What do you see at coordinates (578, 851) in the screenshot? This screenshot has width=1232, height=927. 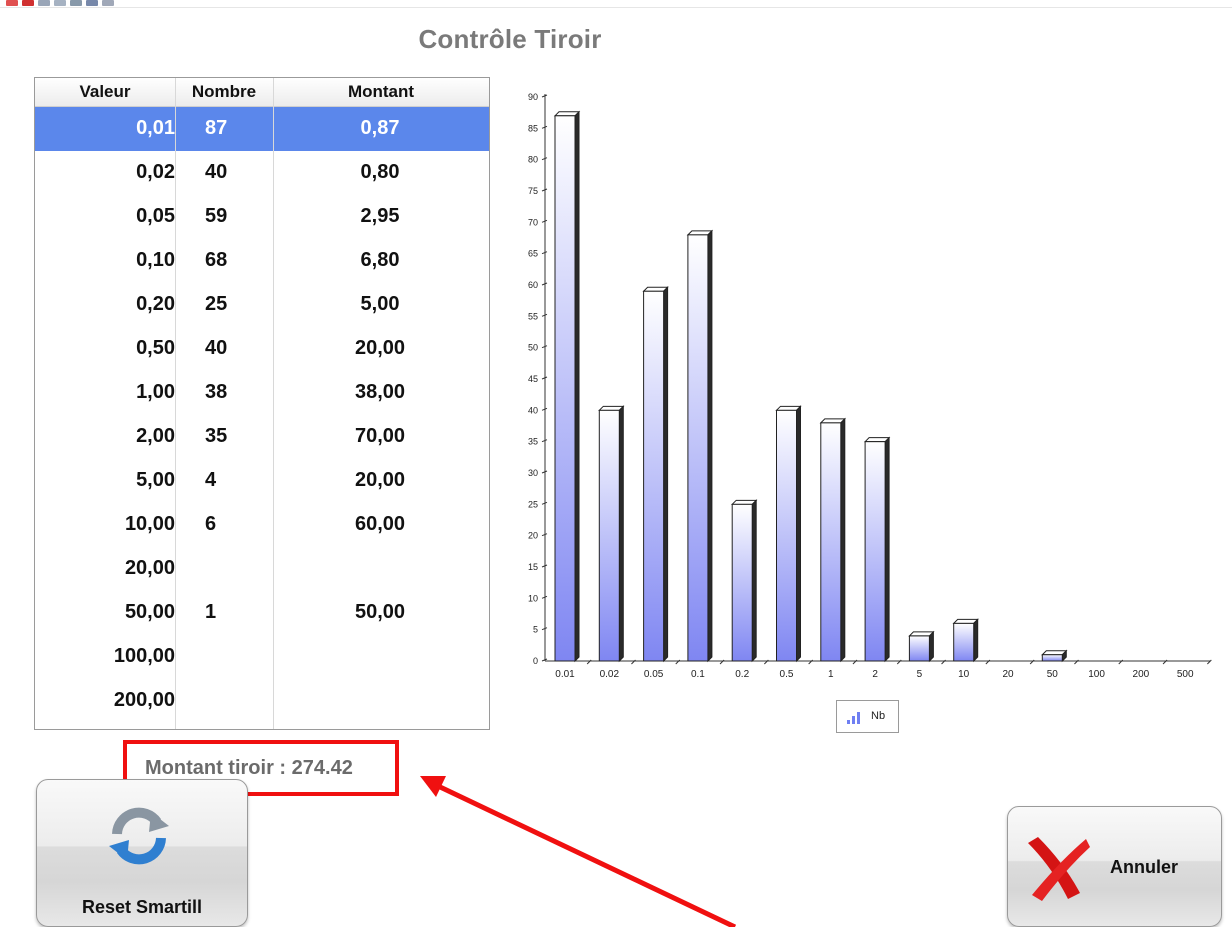 I see `annotation-arrow` at bounding box center [578, 851].